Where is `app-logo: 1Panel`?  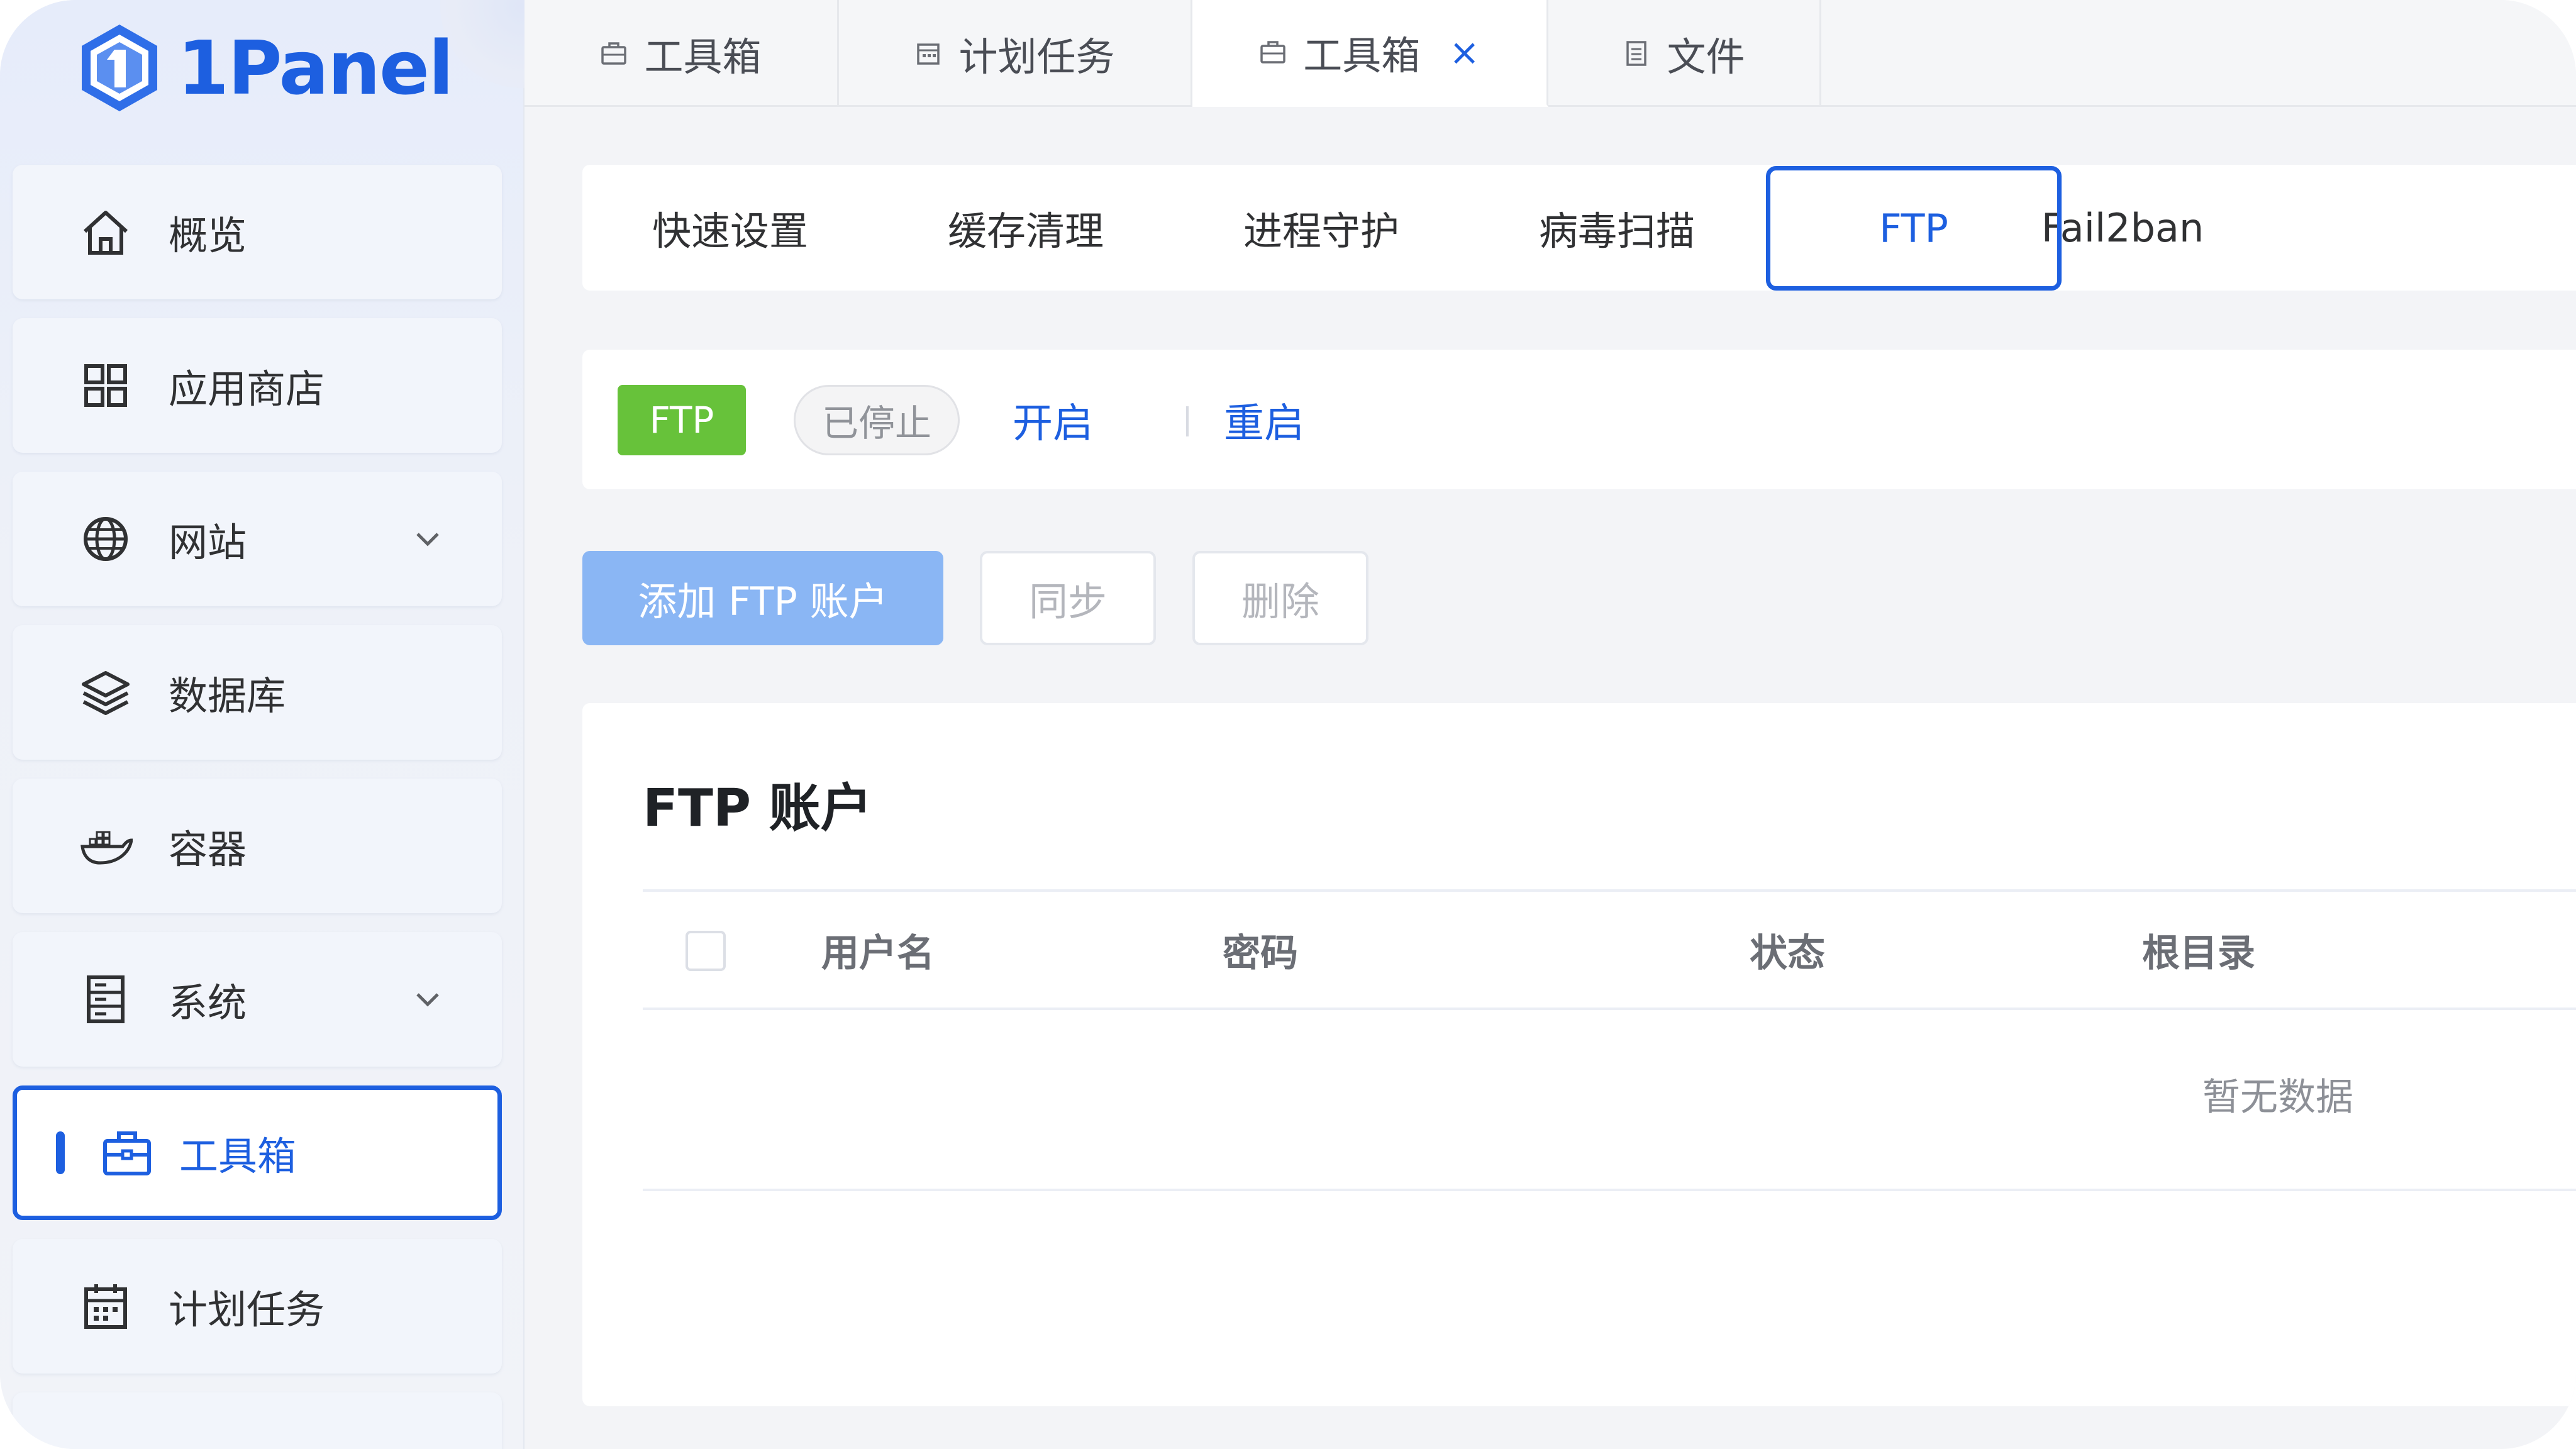 app-logo: 1Panel is located at coordinates (264, 68).